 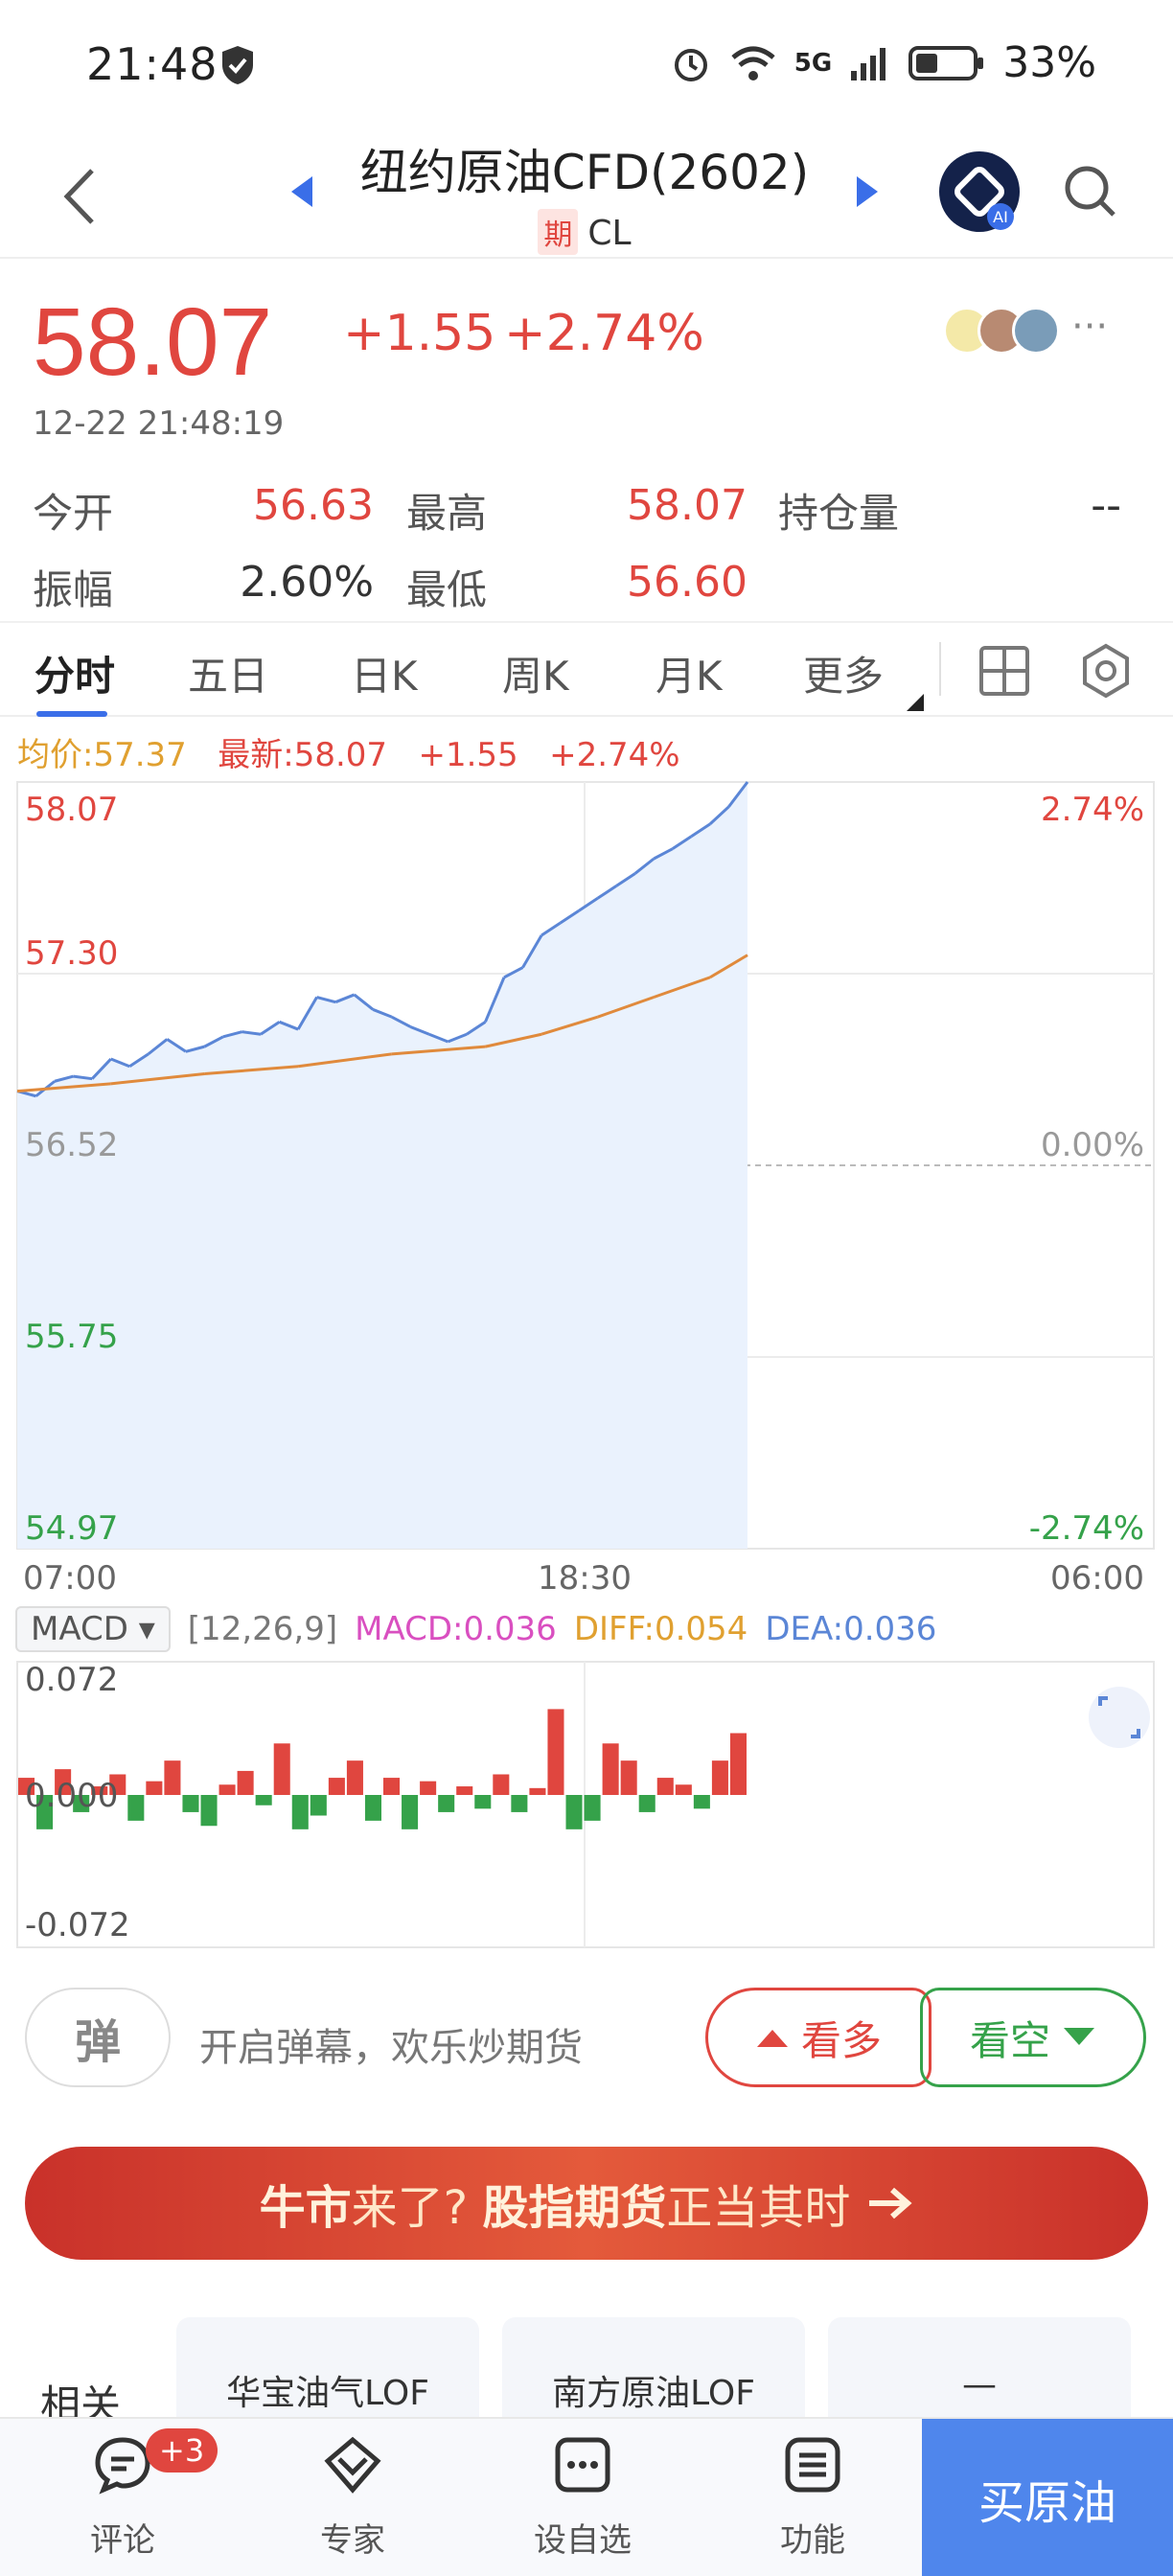 What do you see at coordinates (262, 1629) in the screenshot?
I see `macd-params: [12,26,9]` at bounding box center [262, 1629].